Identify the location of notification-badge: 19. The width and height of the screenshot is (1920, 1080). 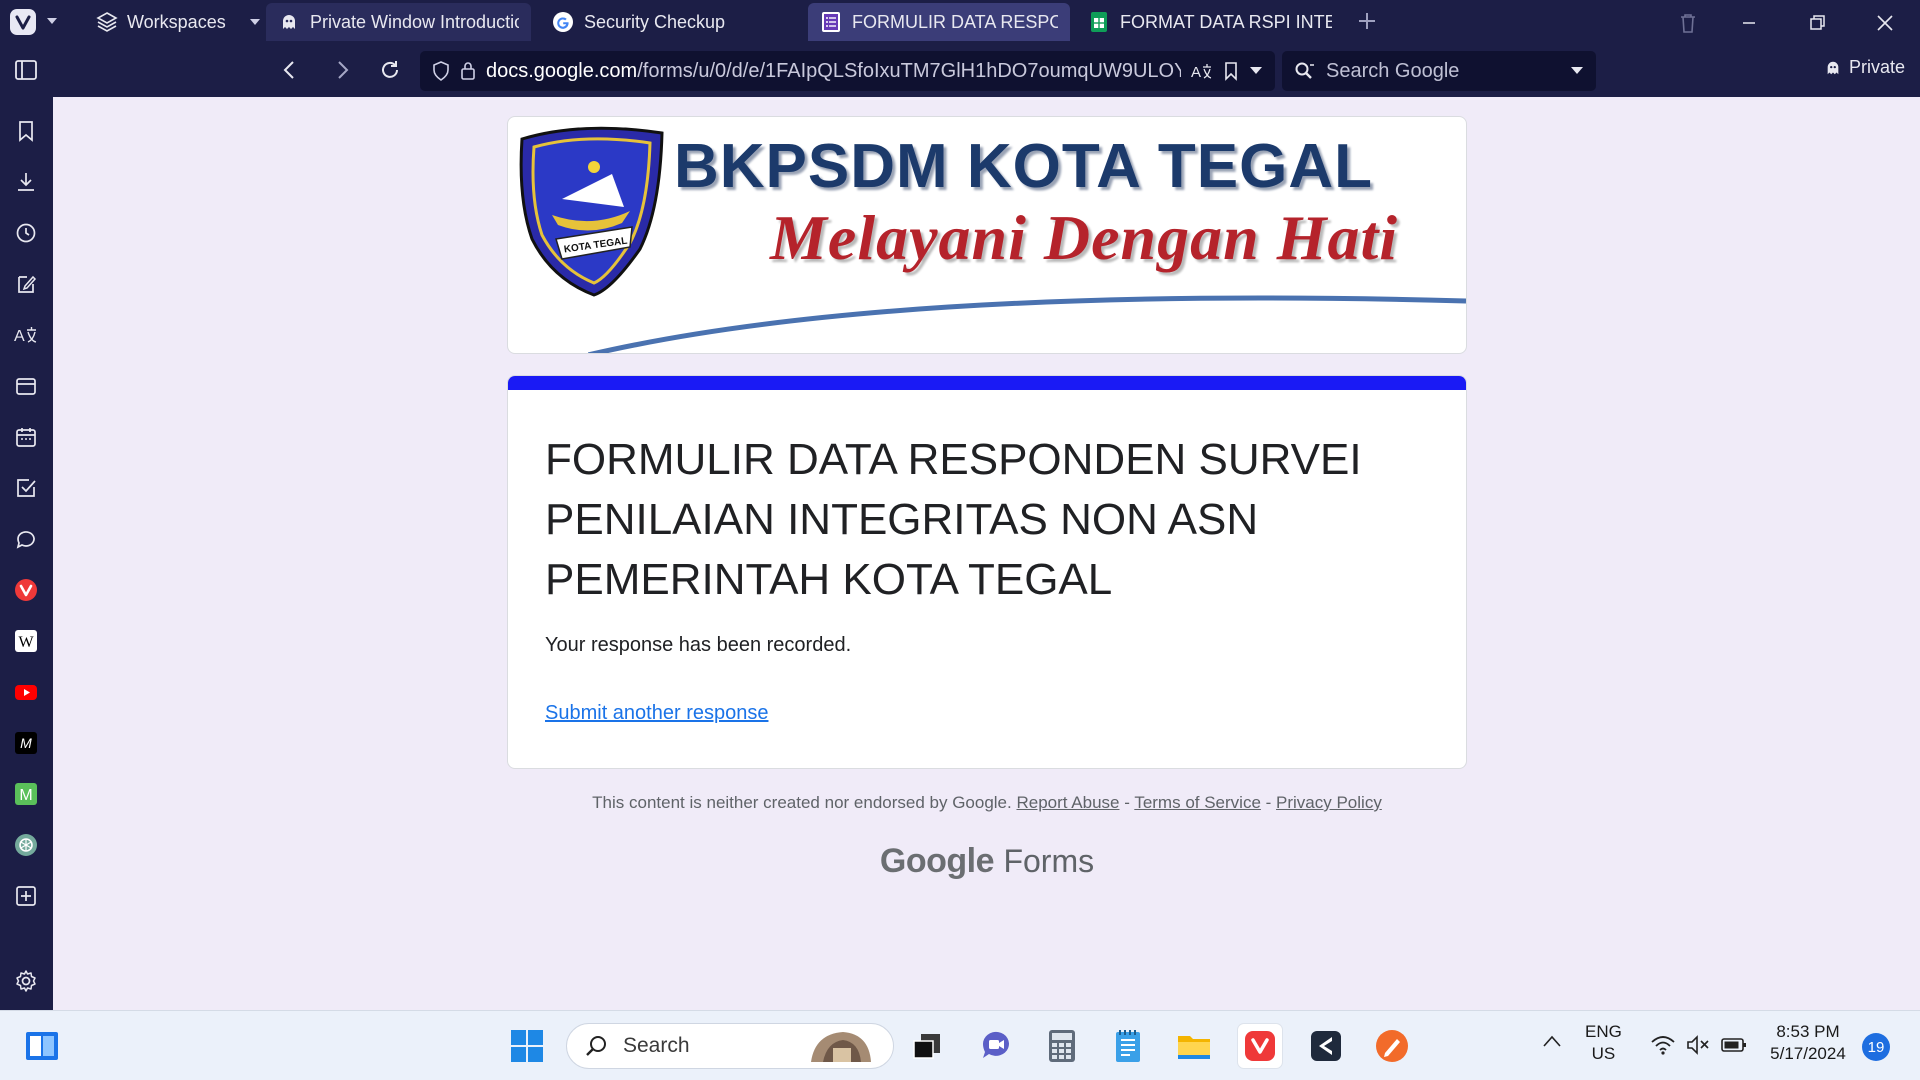
(1876, 1047).